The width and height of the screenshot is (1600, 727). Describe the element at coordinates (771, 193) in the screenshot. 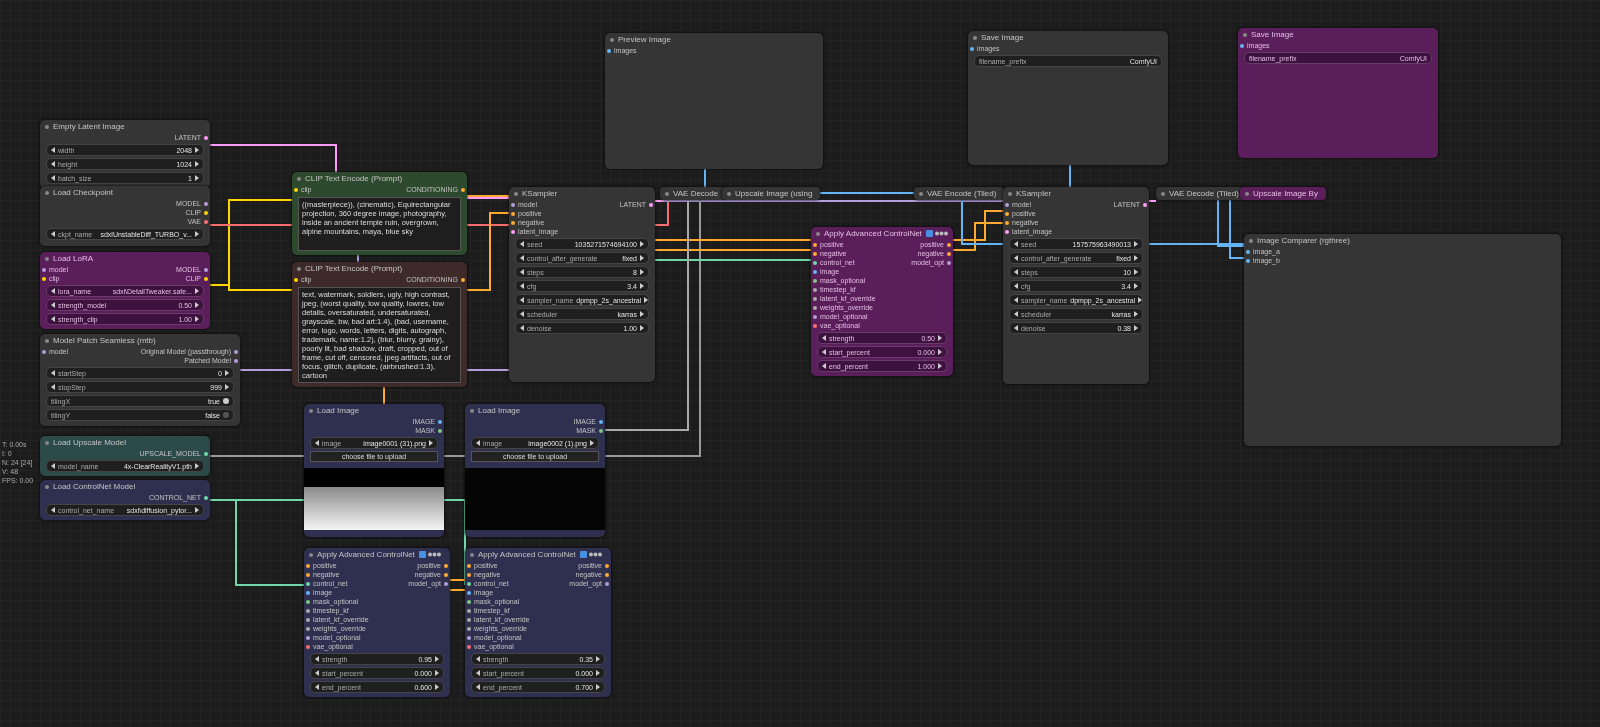

I see `collapsed-node: Upscale Image (using` at that location.